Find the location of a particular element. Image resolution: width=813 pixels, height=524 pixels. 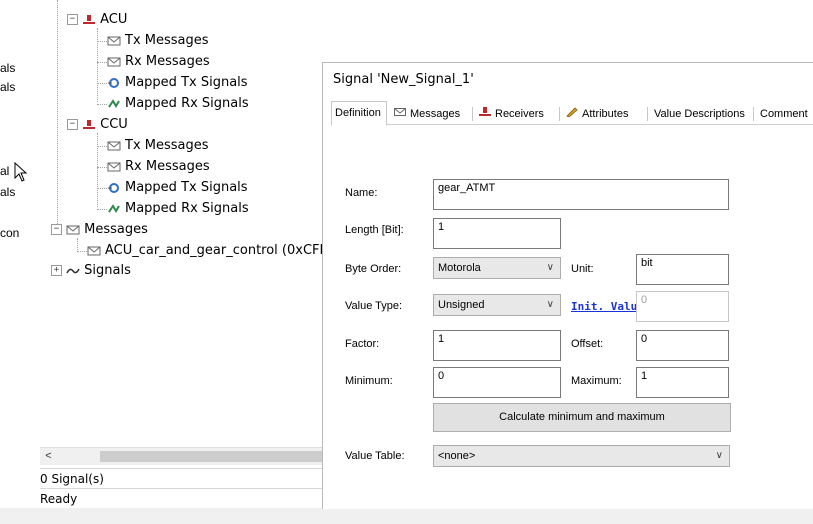

tree-label: ACU_car_and_gear_control (0xCFF31 is located at coordinates (224, 250).